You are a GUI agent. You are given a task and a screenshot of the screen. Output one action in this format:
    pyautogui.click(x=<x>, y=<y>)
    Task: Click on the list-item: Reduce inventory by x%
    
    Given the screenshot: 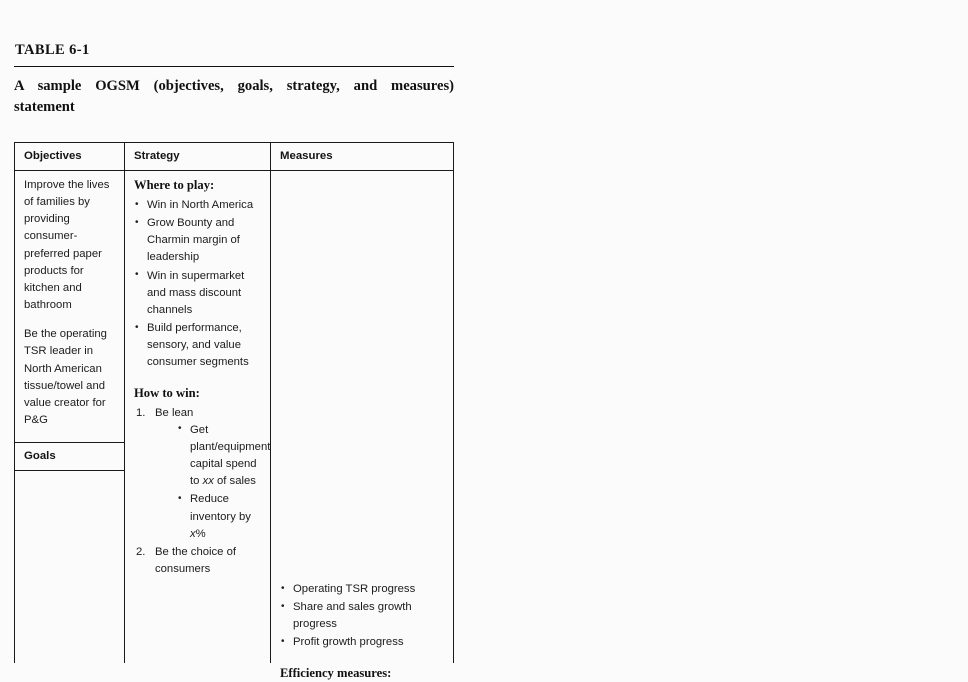 What is the action you would take?
    pyautogui.click(x=219, y=516)
    